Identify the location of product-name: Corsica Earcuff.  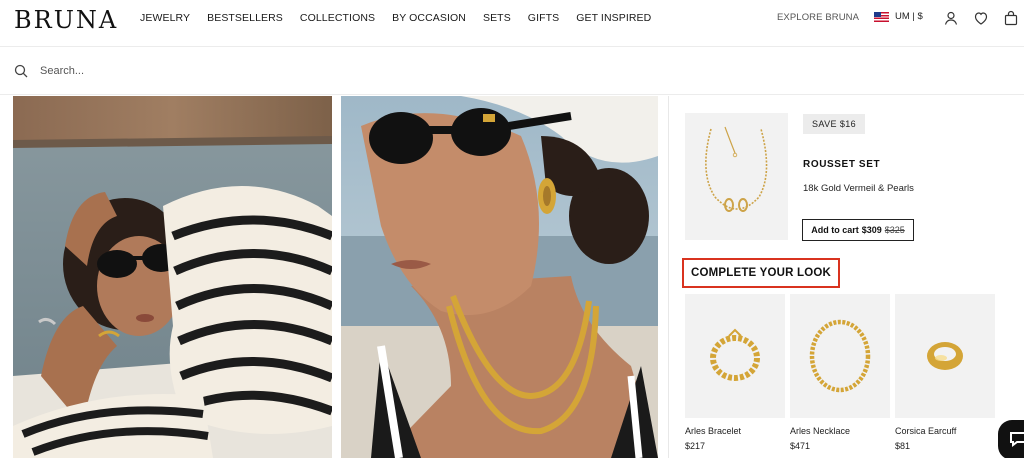
(945, 431).